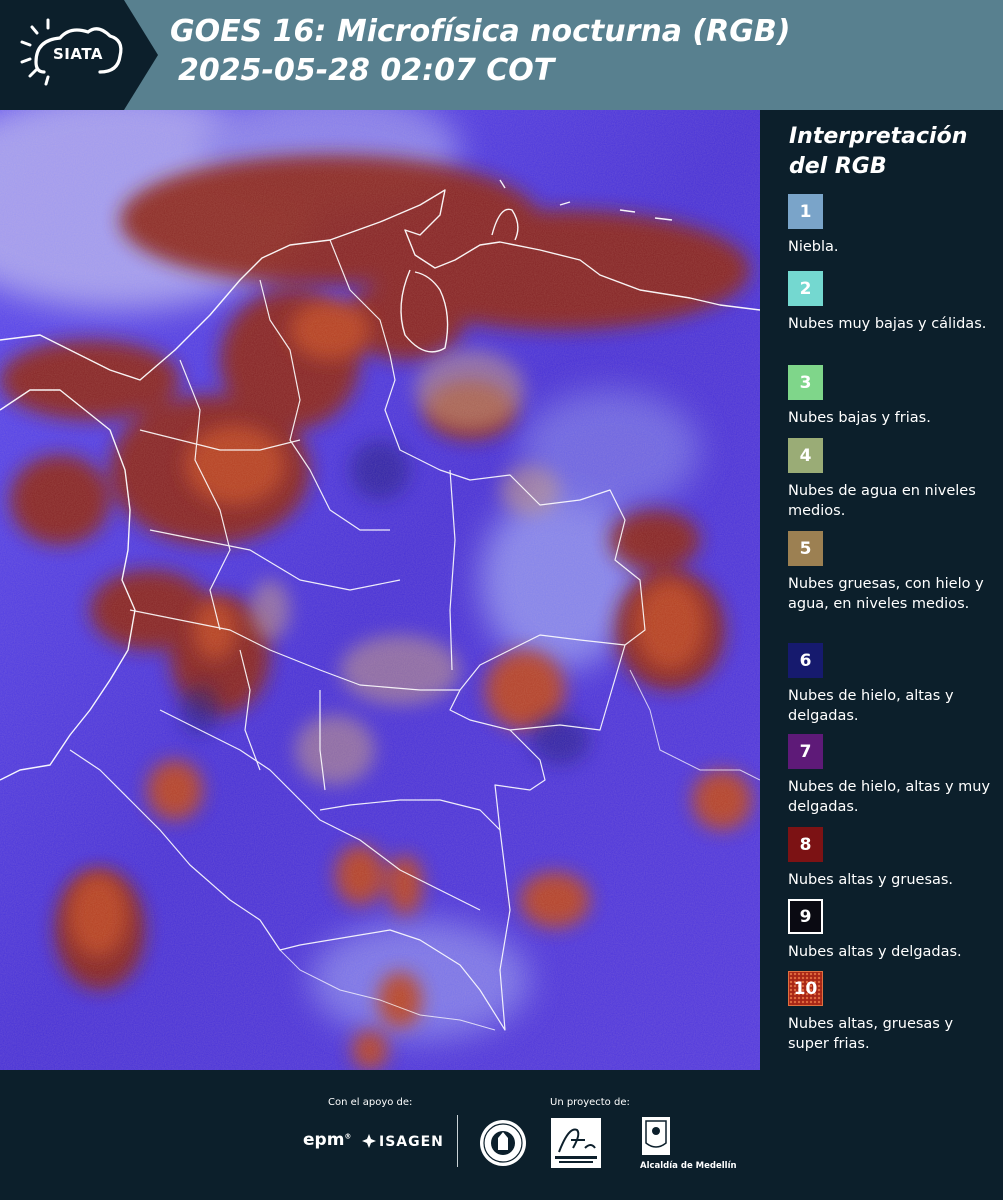 Image resolution: width=1003 pixels, height=1200 pixels. I want to click on epm-logo: epm®, so click(327, 1140).